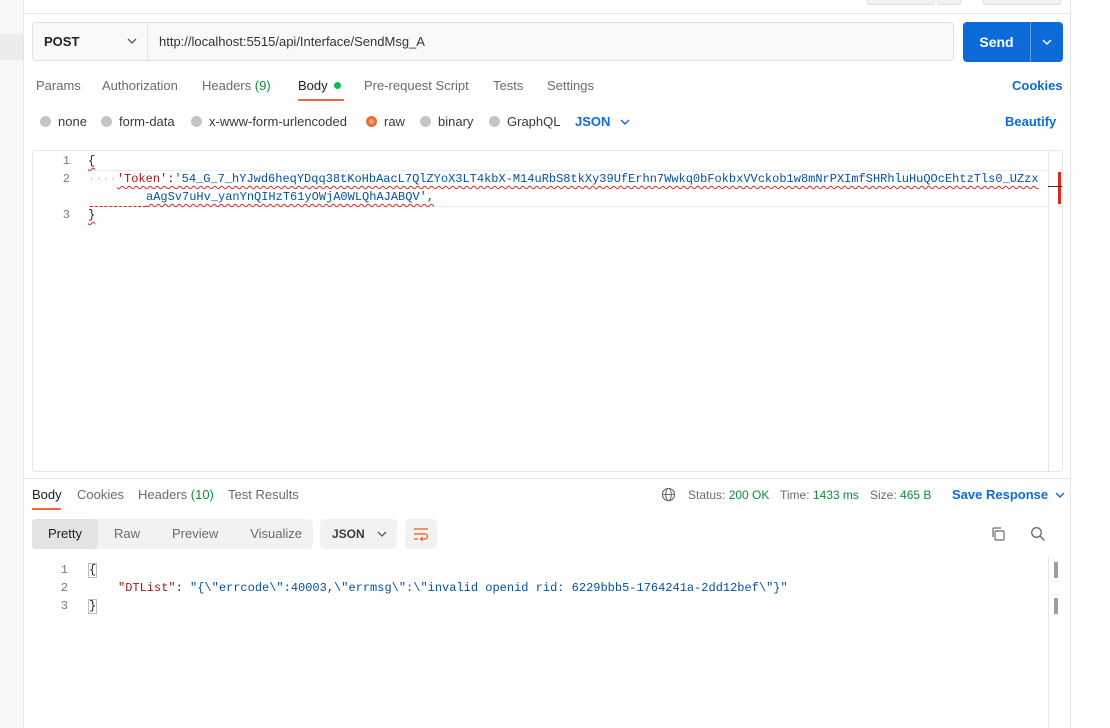  What do you see at coordinates (1090, 364) in the screenshot?
I see `right-panel-edge` at bounding box center [1090, 364].